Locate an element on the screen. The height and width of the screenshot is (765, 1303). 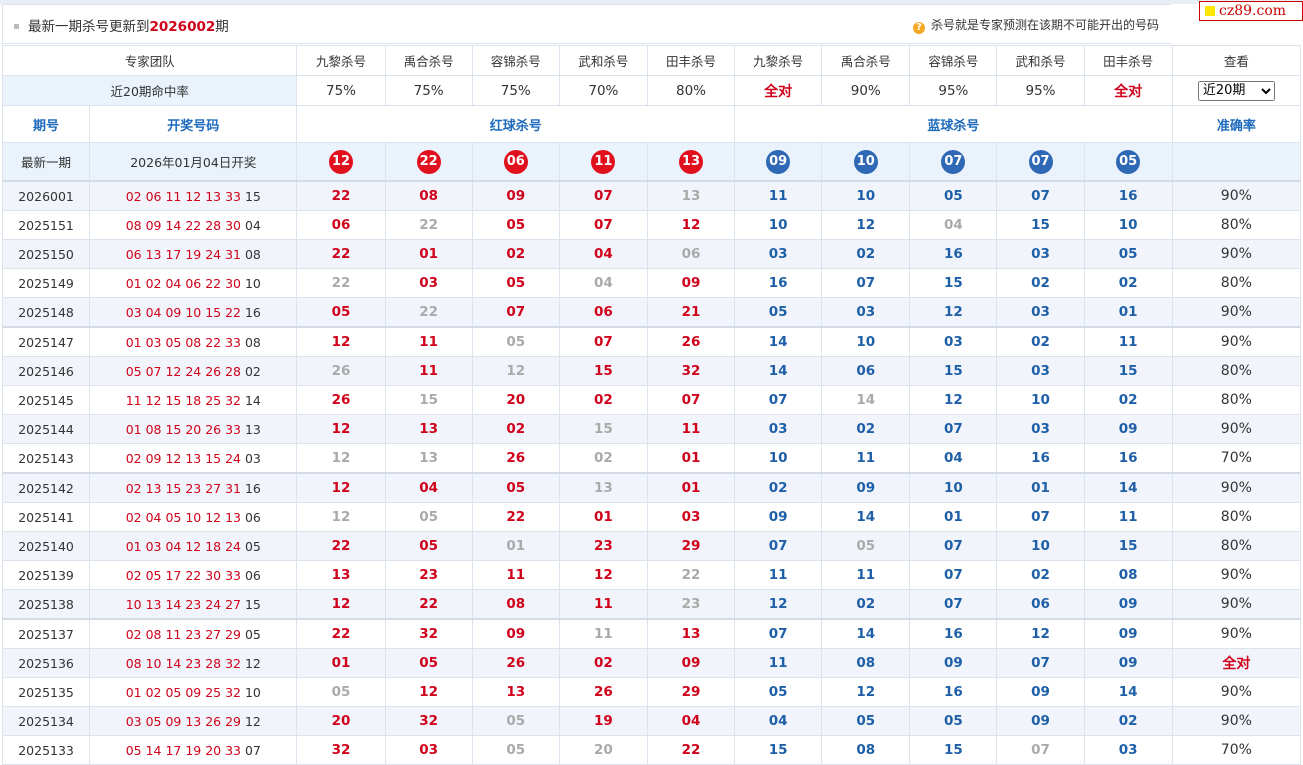
blue-kill-number: 06 is located at coordinates (1040, 604).